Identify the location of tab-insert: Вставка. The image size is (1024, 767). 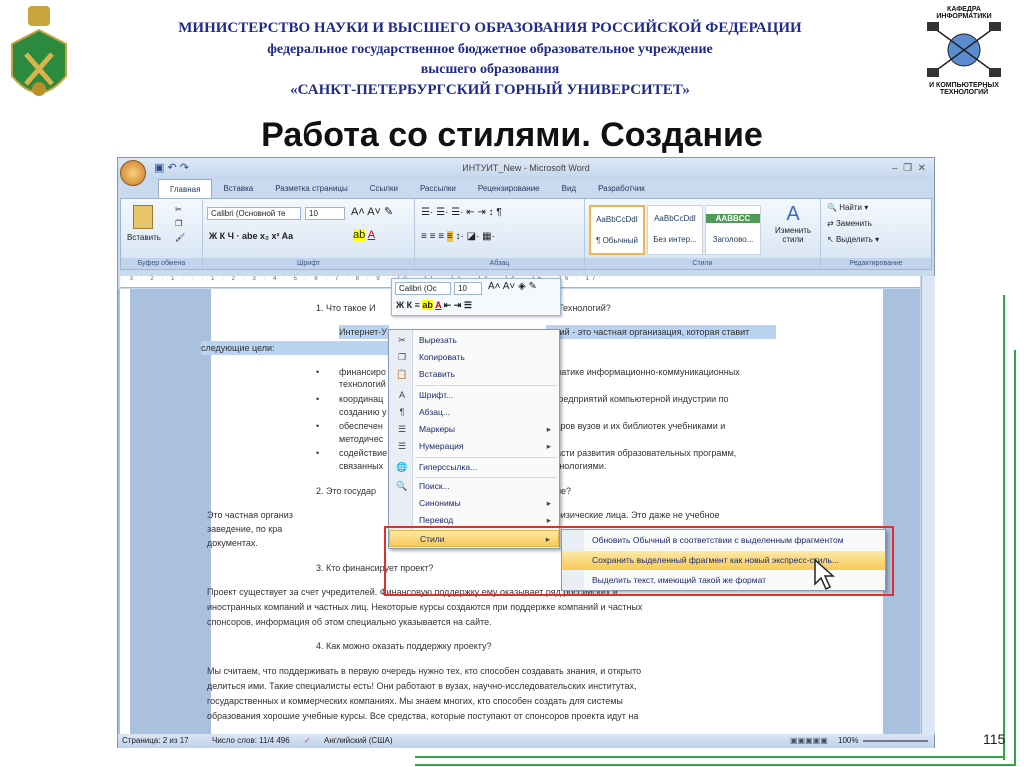
(238, 188).